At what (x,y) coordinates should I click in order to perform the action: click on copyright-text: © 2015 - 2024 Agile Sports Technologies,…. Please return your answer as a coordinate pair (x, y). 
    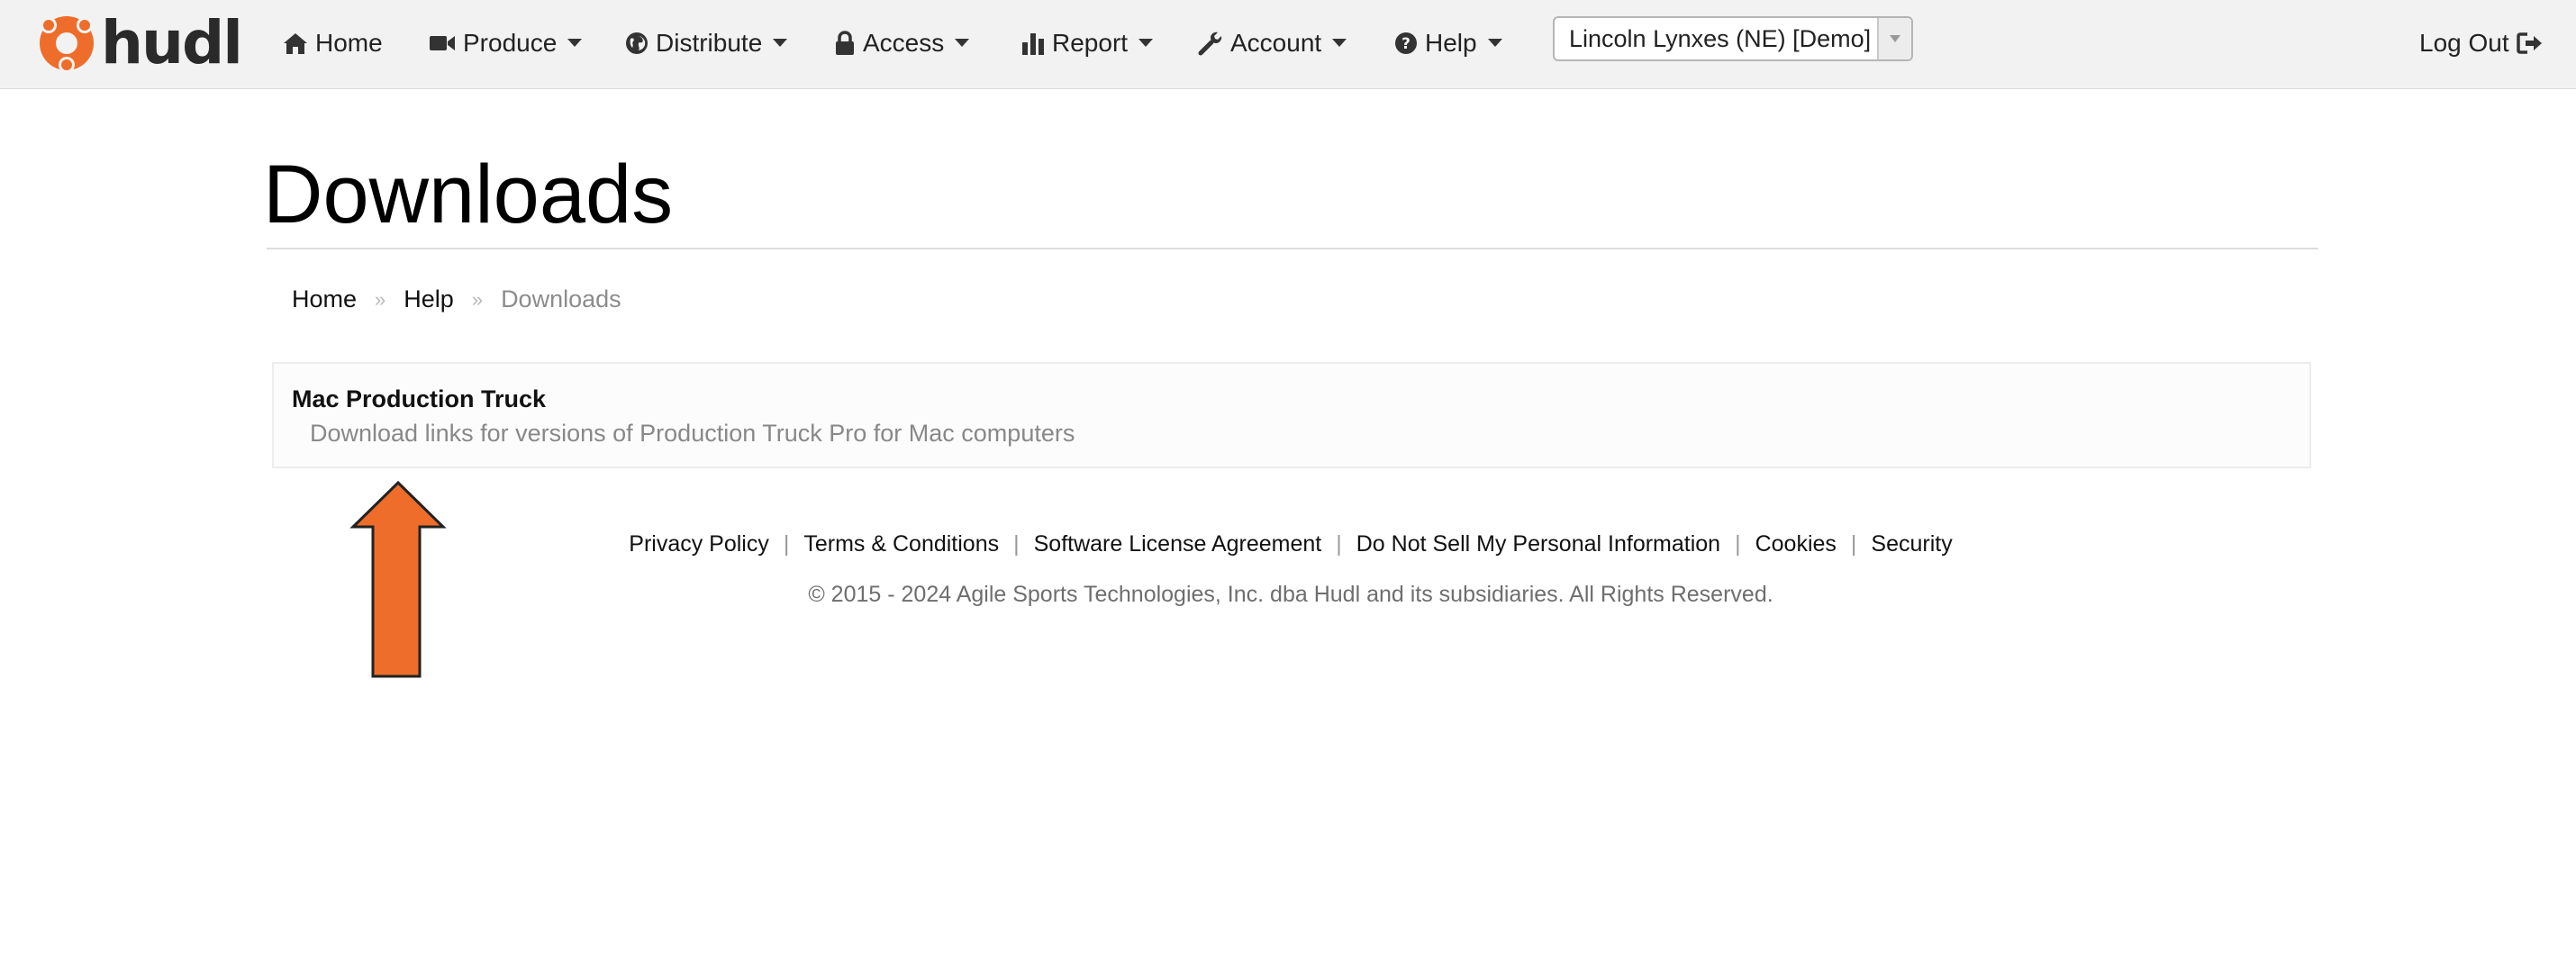
    Looking at the image, I should click on (1290, 594).